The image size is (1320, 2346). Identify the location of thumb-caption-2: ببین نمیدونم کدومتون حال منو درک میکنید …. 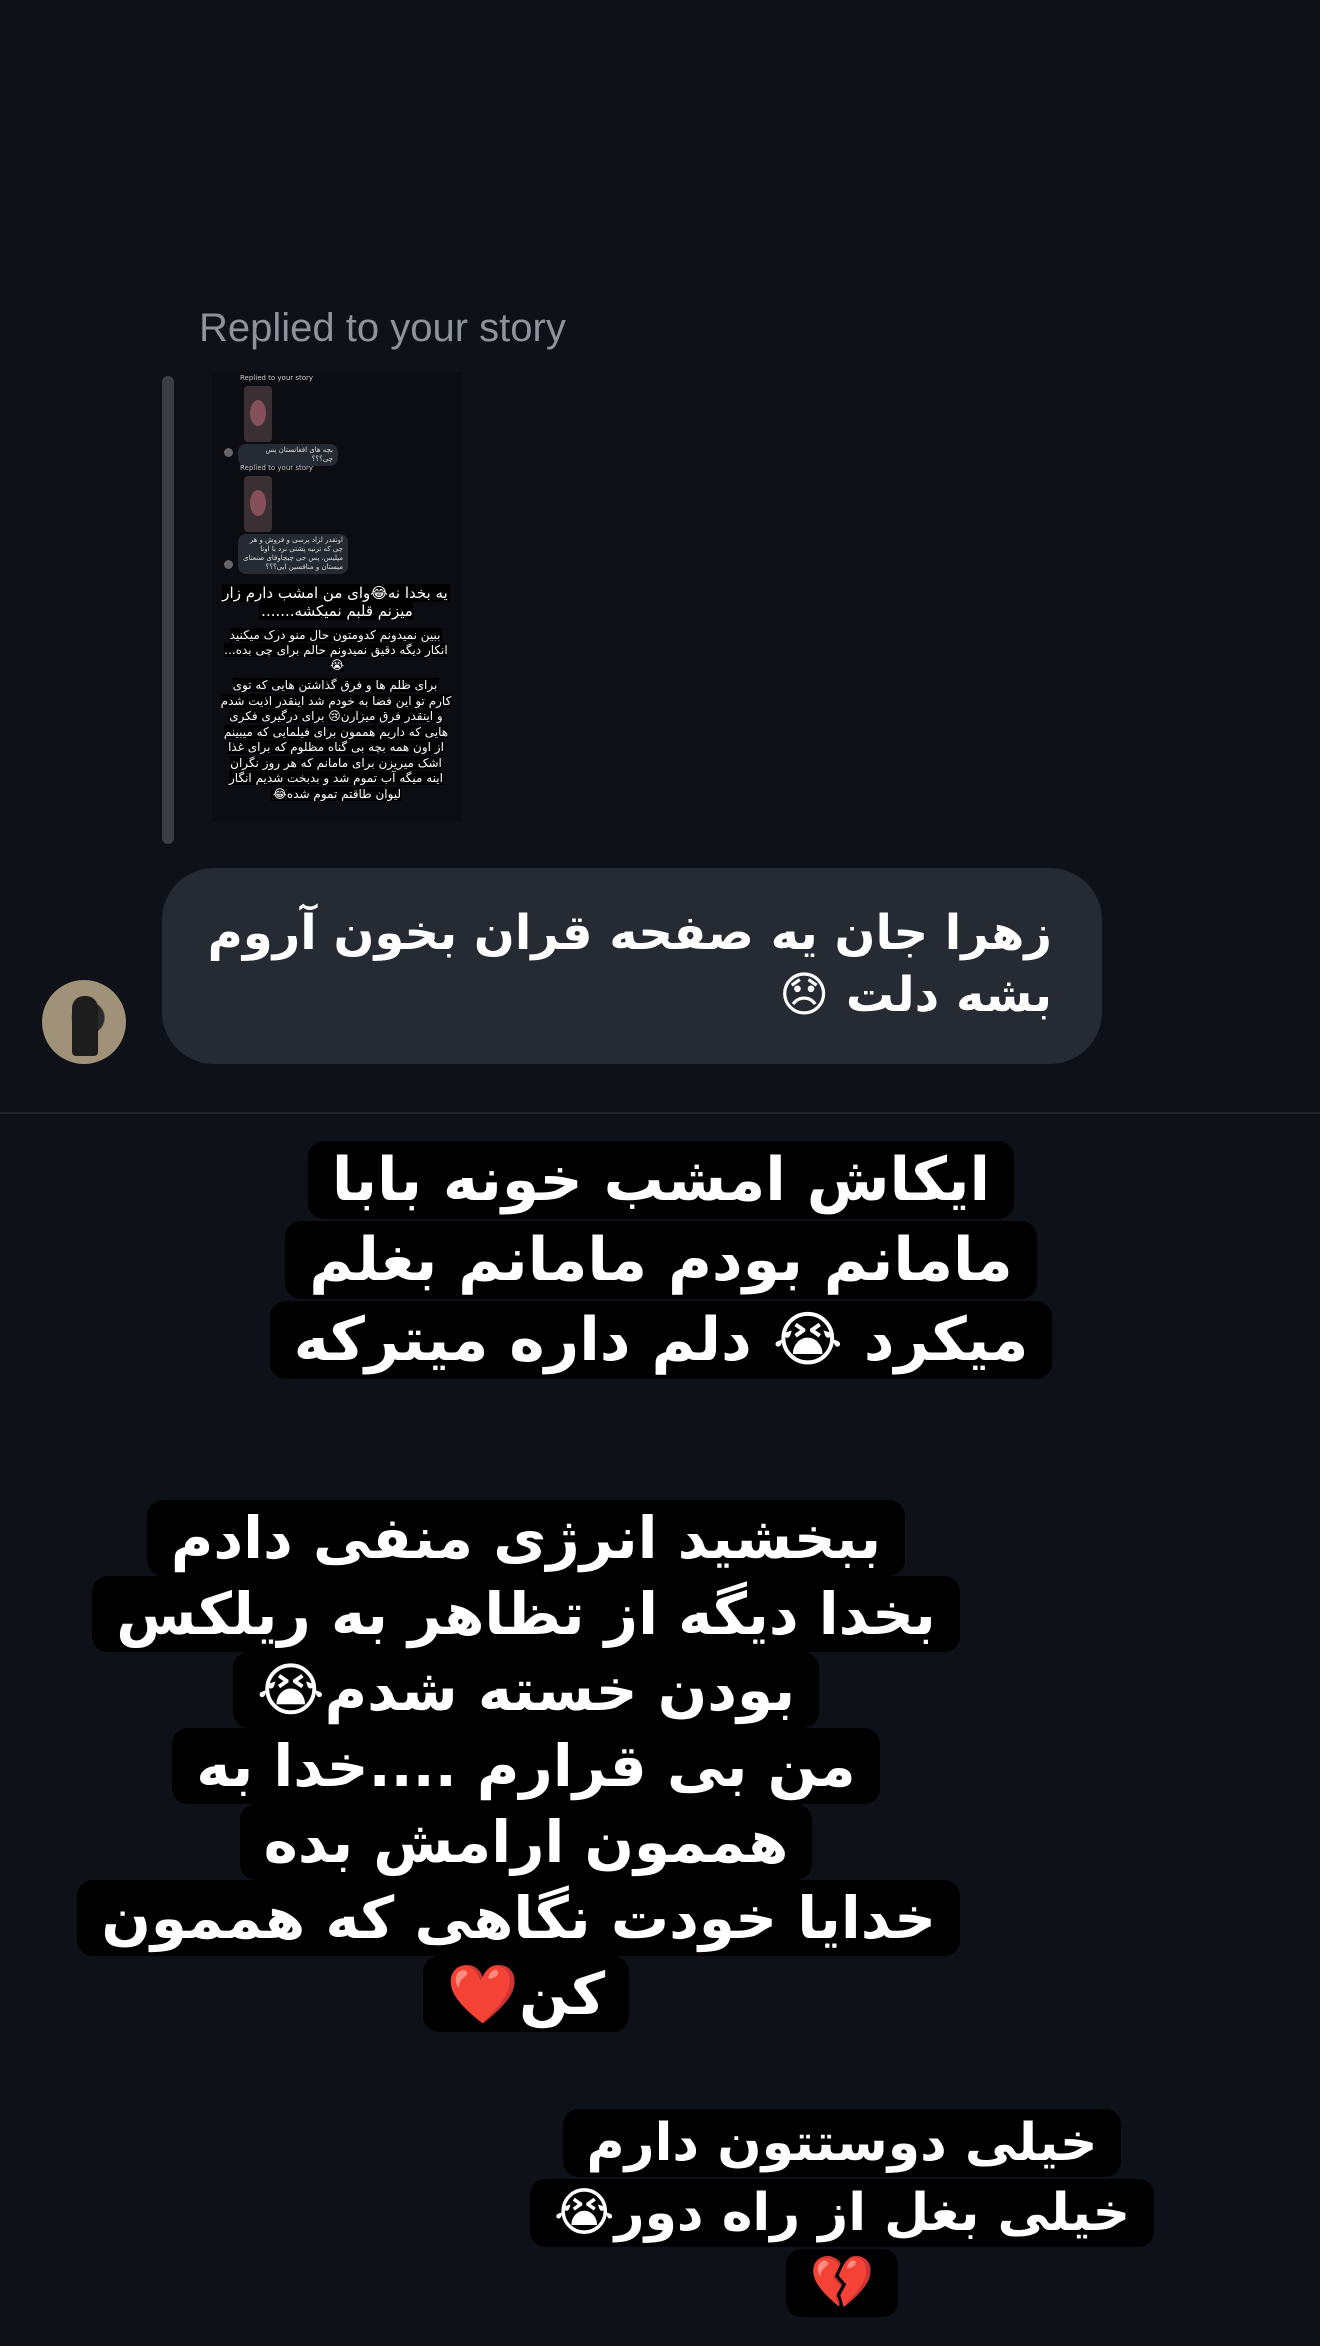
(336, 650).